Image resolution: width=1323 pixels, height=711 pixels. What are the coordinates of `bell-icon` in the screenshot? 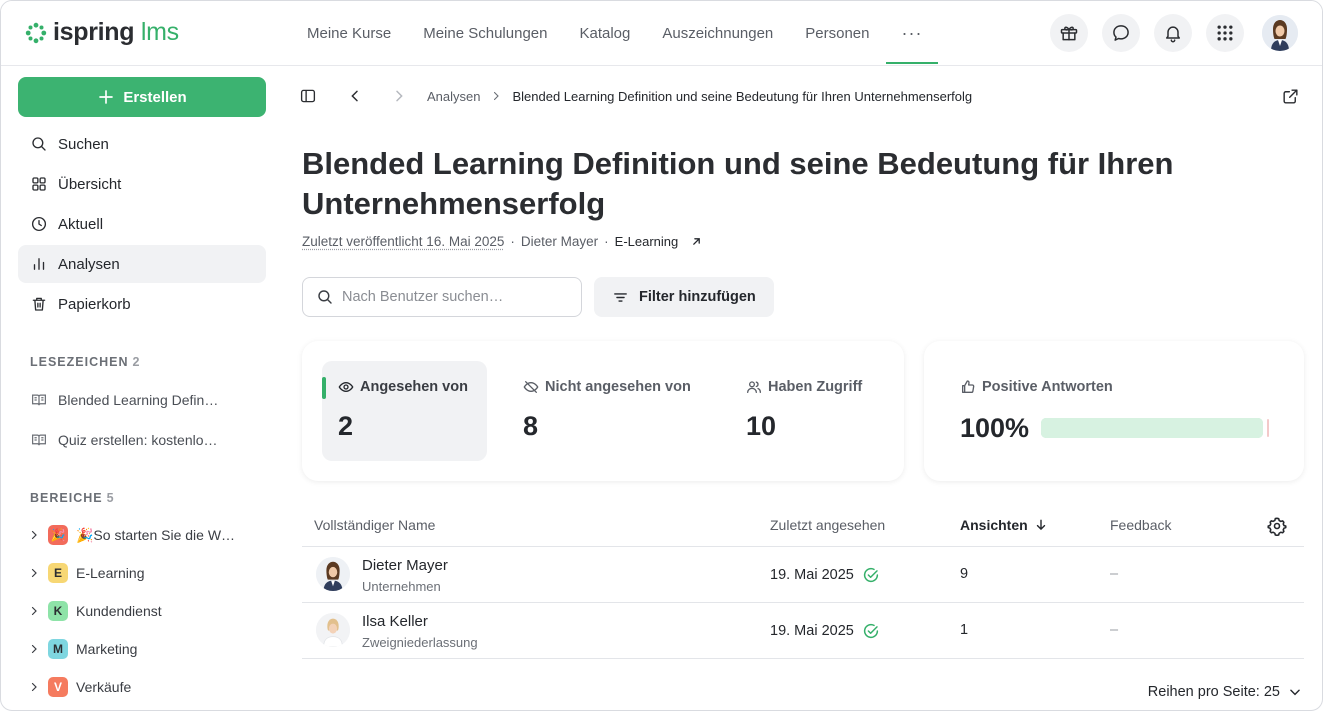 It's located at (1173, 34).